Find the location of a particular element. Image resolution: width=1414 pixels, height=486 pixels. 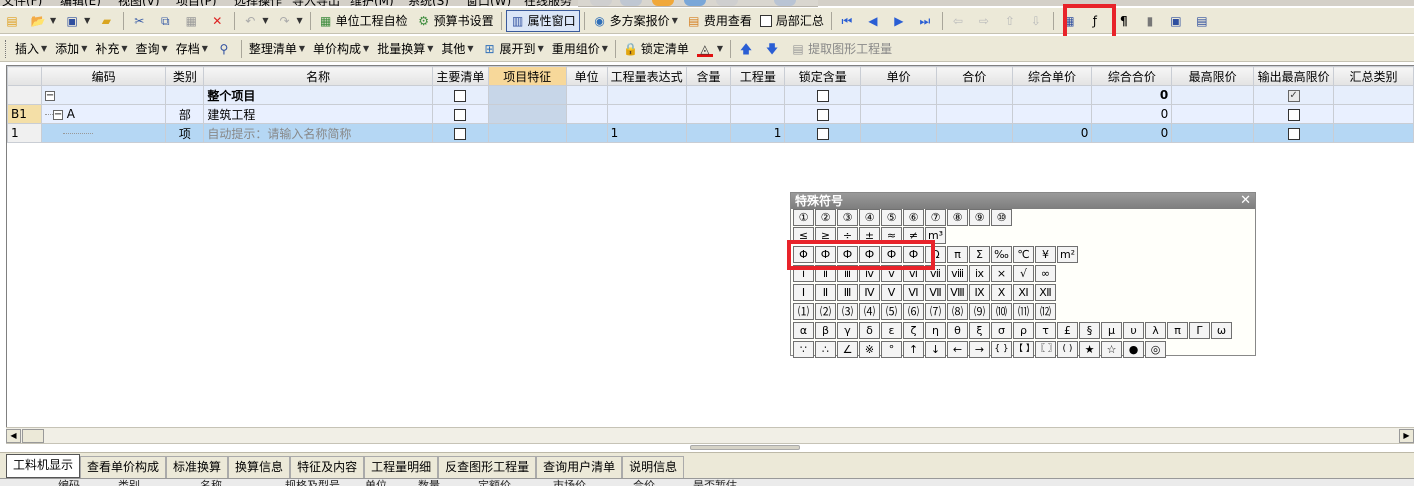

unit-cell is located at coordinates (586, 114).